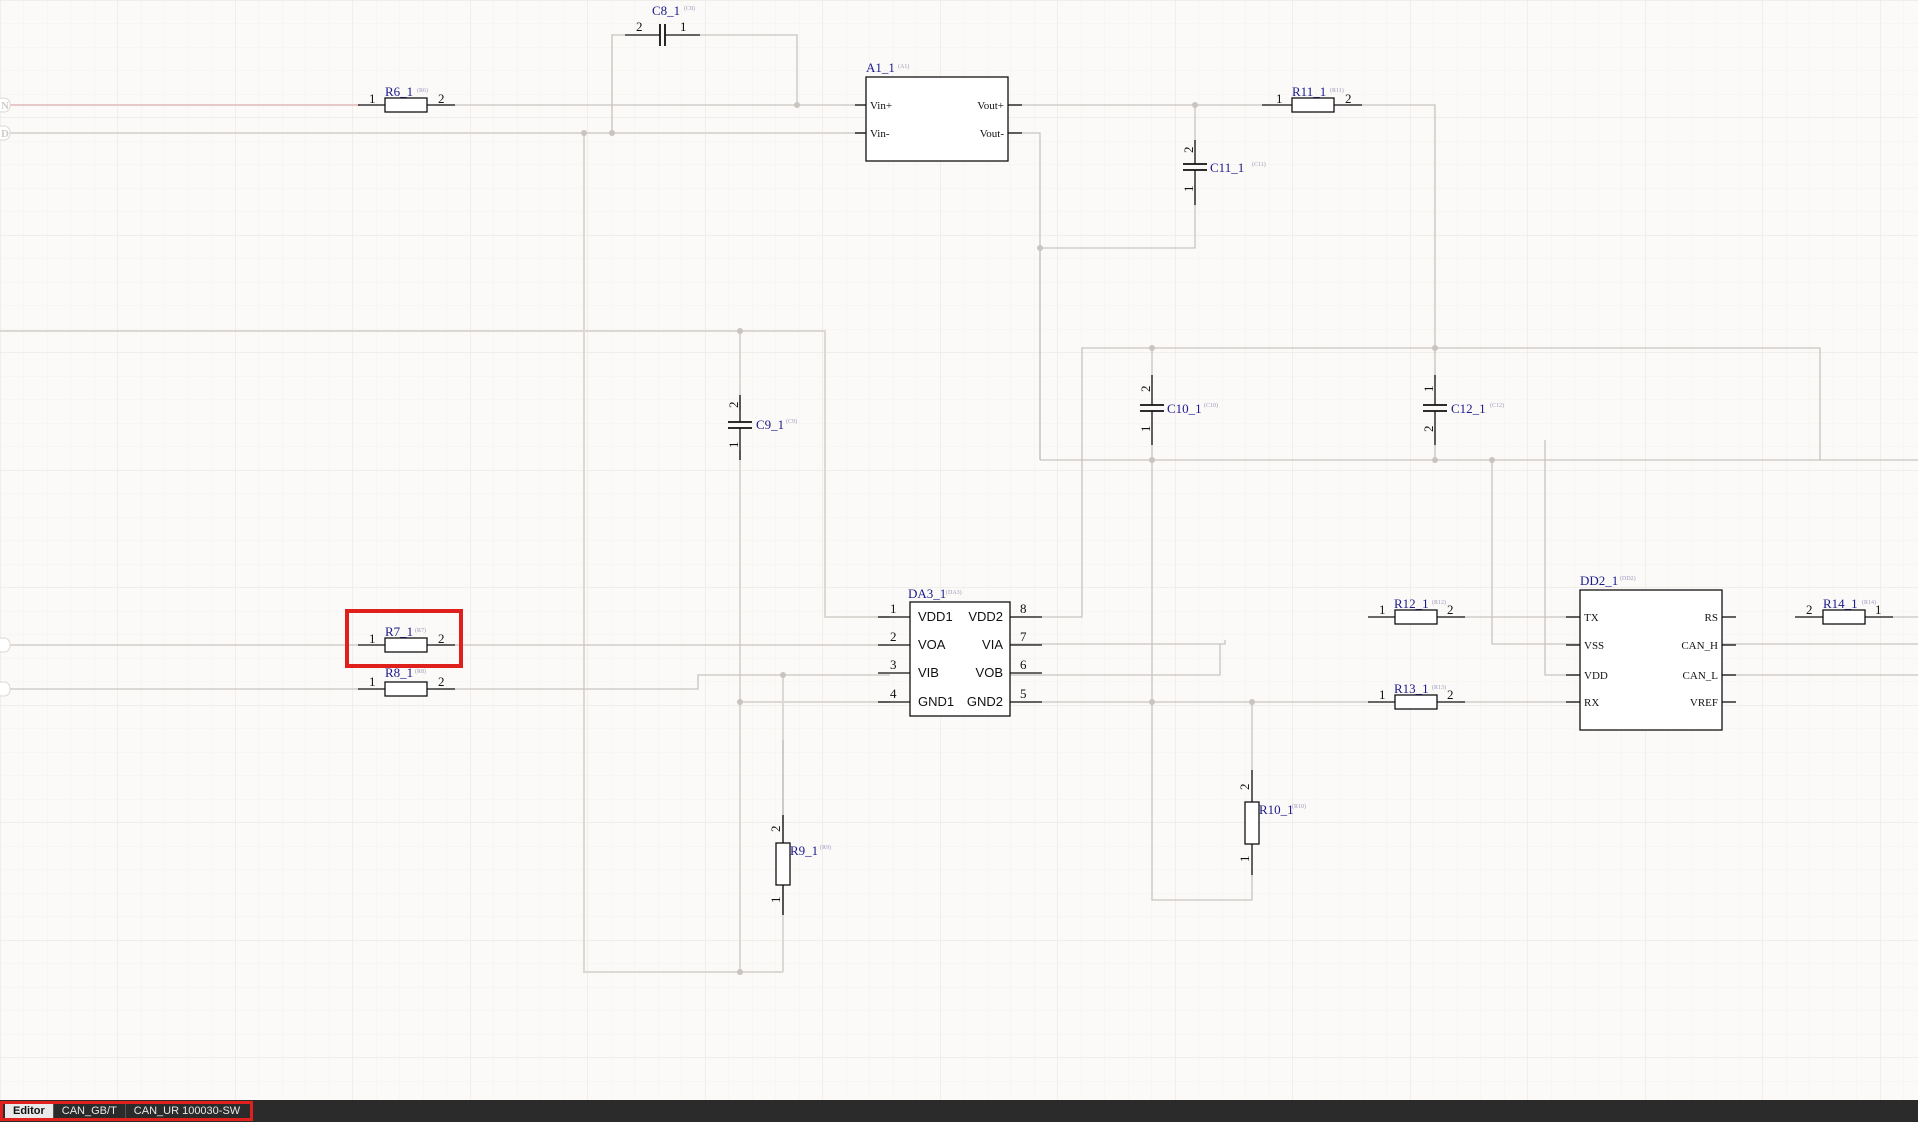 The height and width of the screenshot is (1122, 1918). Describe the element at coordinates (880, 134) in the screenshot. I see `svg-text: Vin-` at that location.